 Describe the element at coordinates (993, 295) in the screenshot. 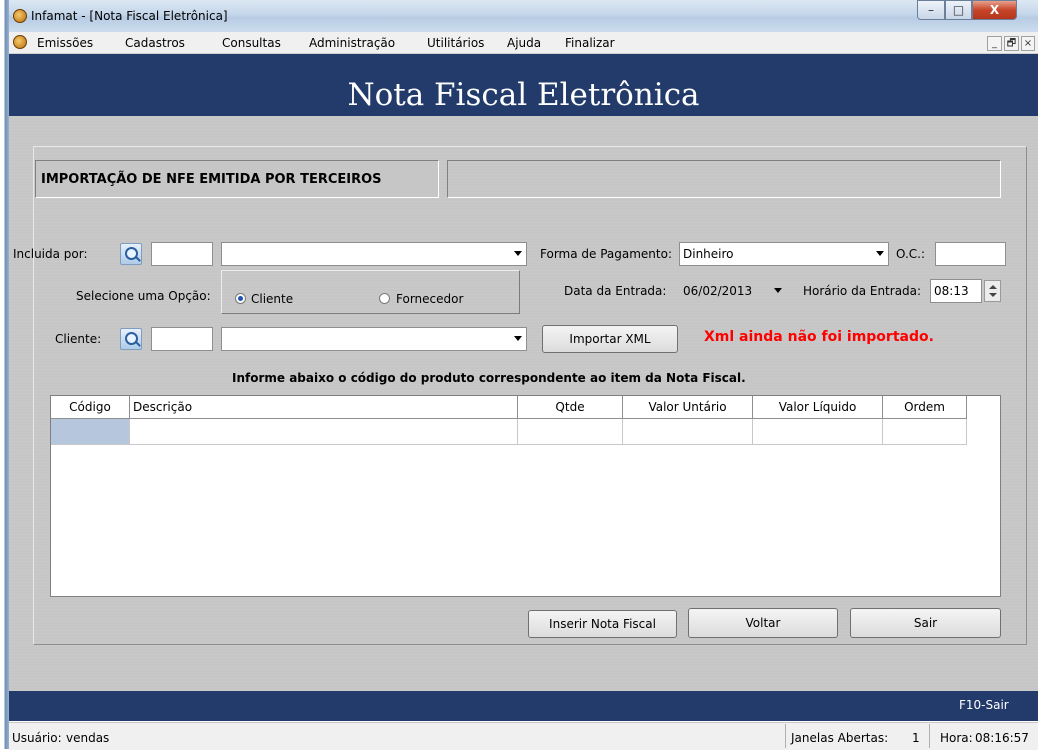

I see `spin-down-icon` at that location.